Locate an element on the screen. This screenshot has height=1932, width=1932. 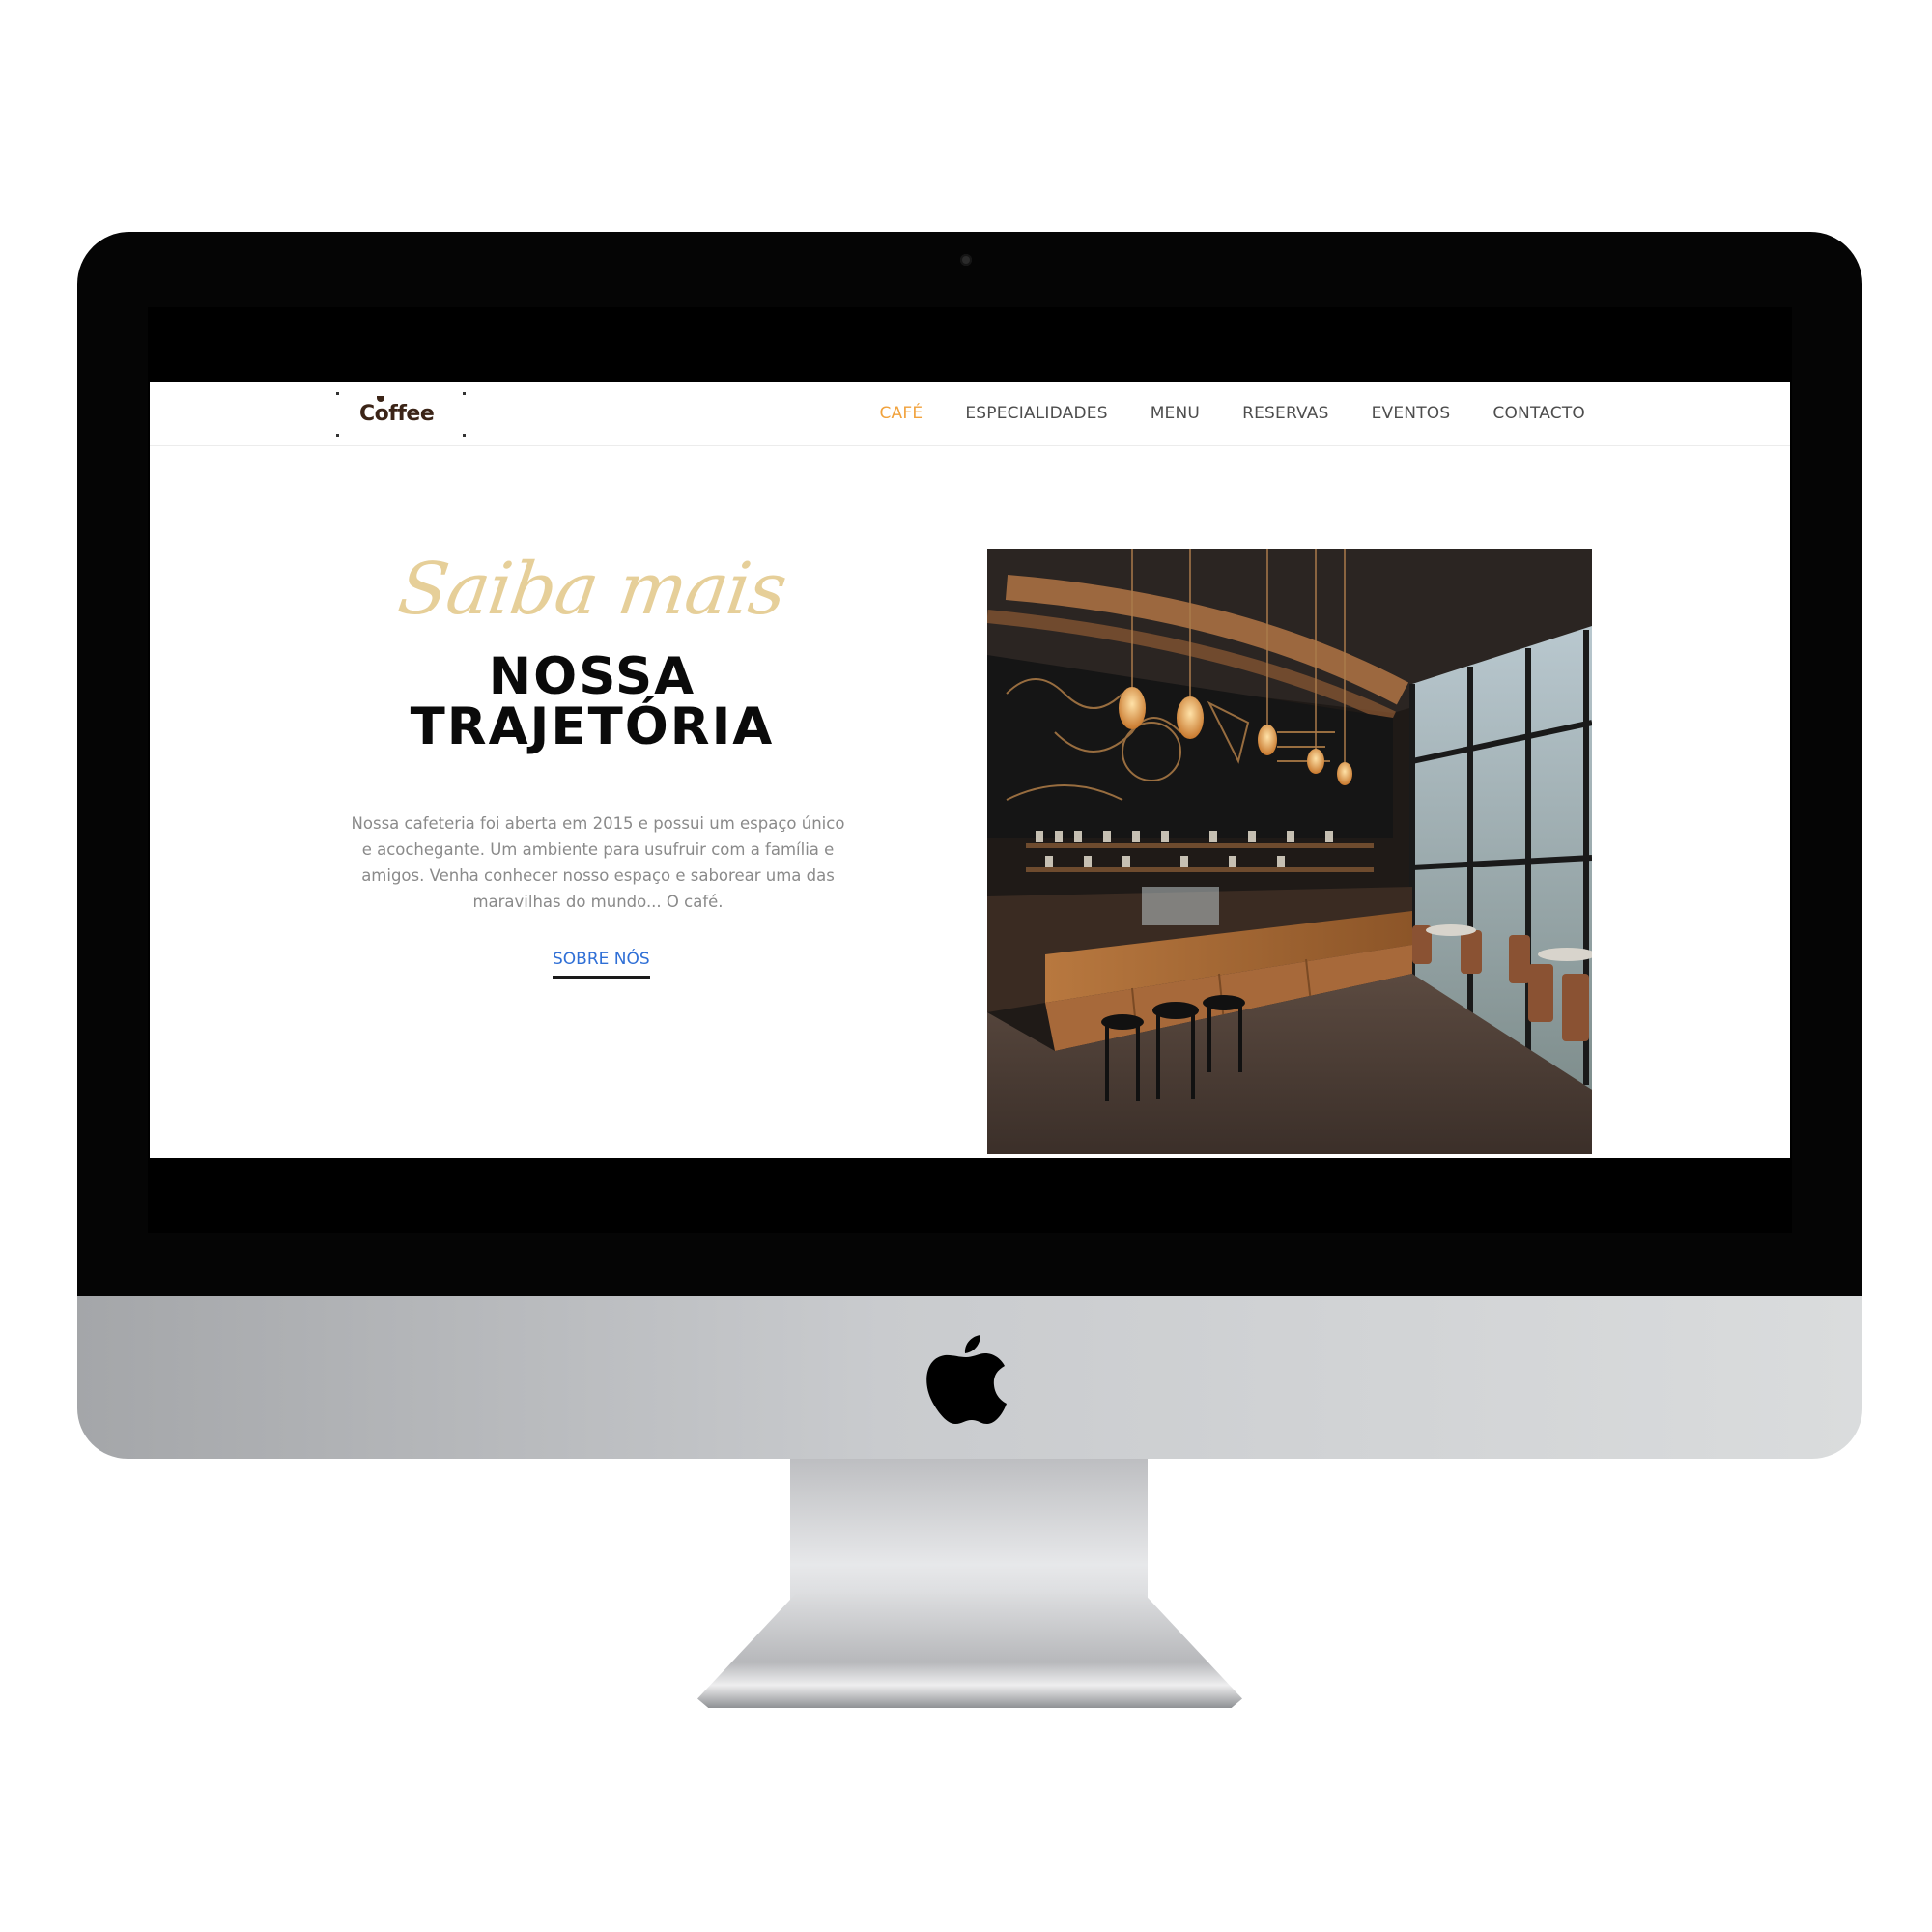
hero-title-line-1: NOSSA is located at coordinates (592, 676).